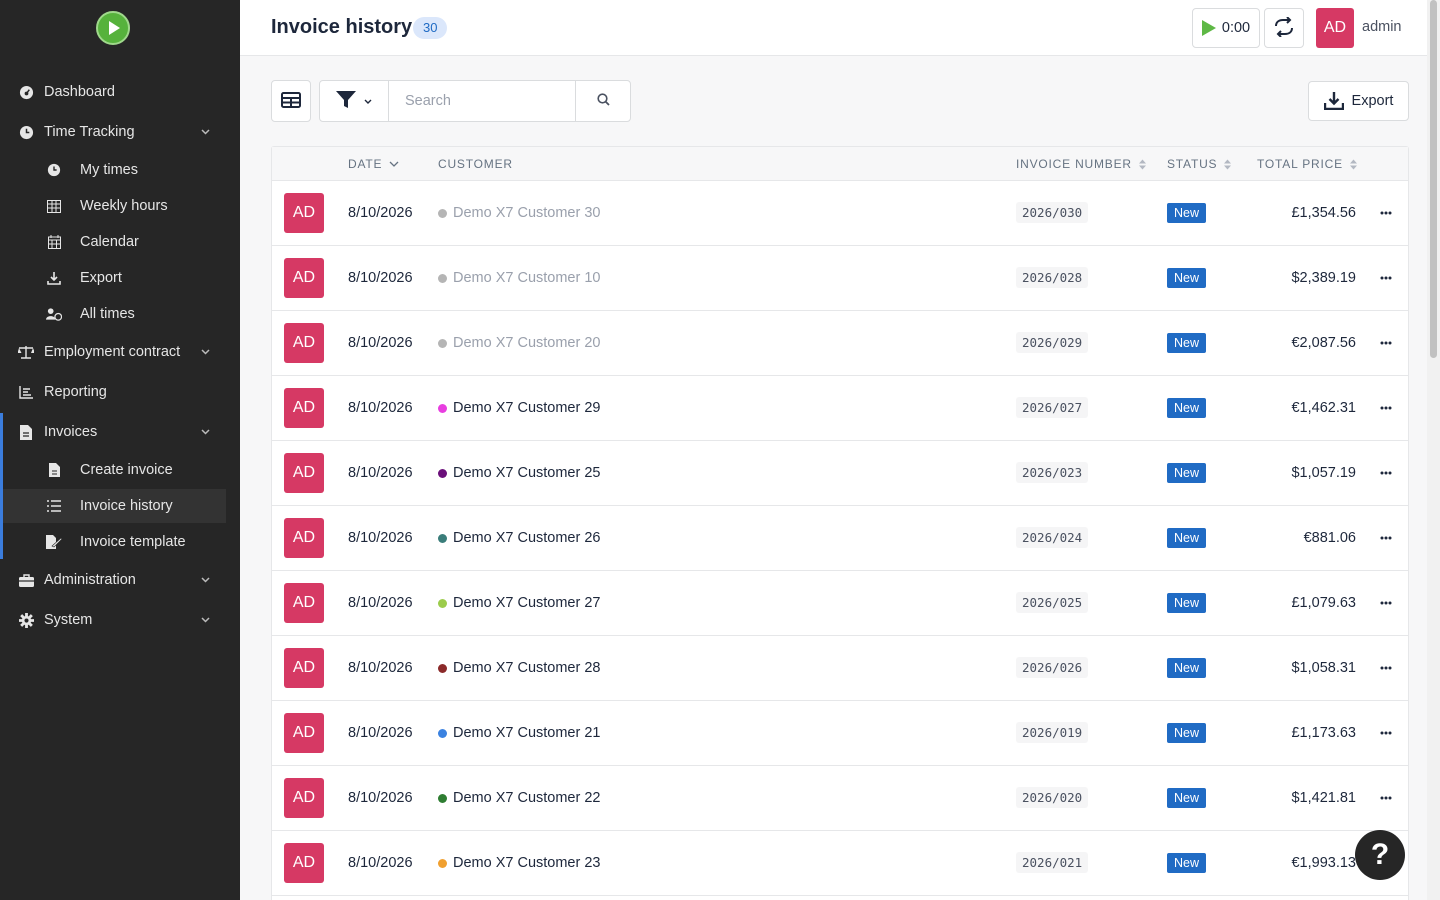  Describe the element at coordinates (1358, 101) in the screenshot. I see `export-button: Export` at that location.